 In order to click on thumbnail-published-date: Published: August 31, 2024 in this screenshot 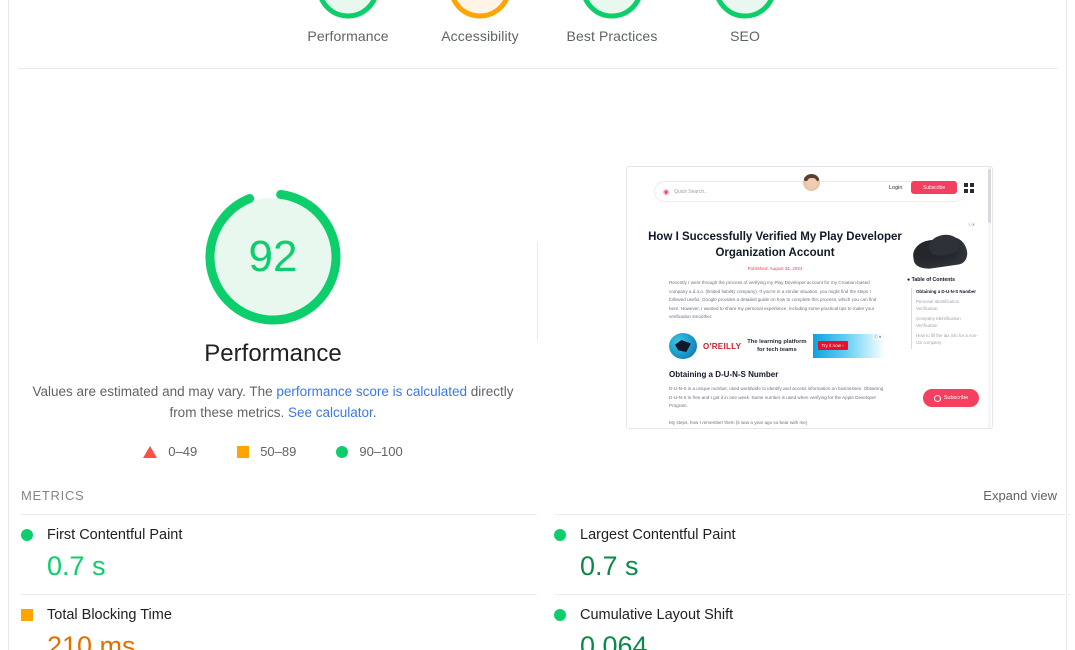, I will do `click(775, 268)`.